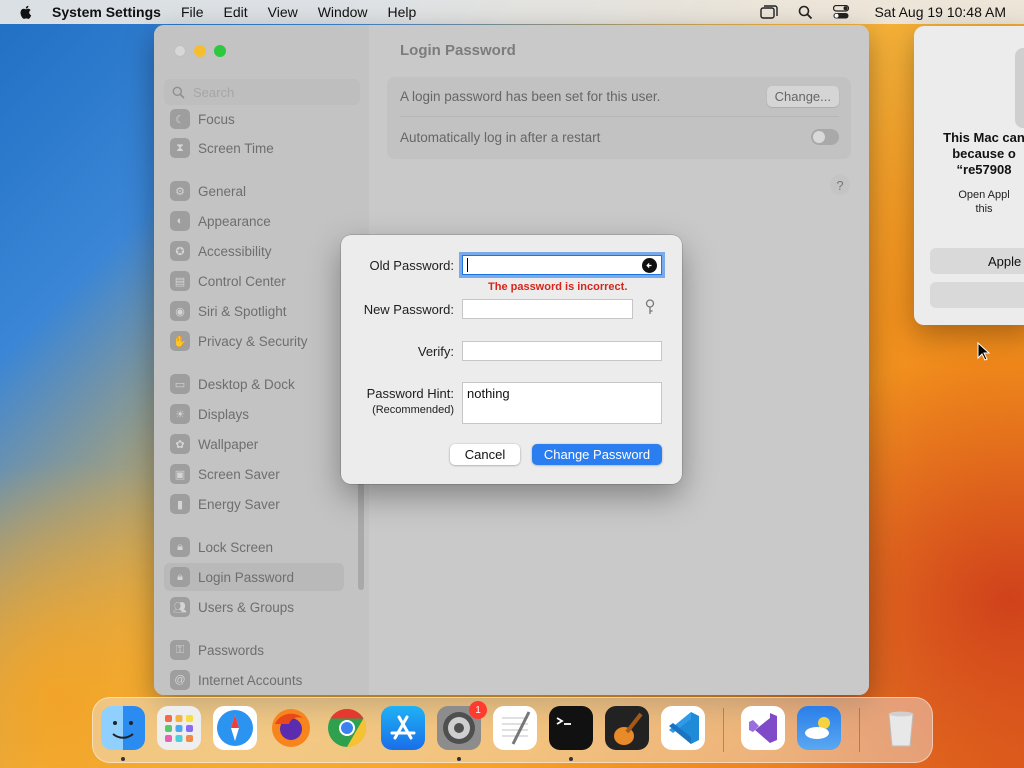 The image size is (1024, 768). Describe the element at coordinates (467, 265) in the screenshot. I see `text-caret` at that location.